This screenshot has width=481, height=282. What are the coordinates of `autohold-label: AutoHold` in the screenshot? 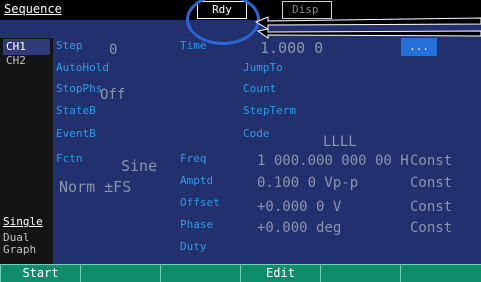 It's located at (82, 67).